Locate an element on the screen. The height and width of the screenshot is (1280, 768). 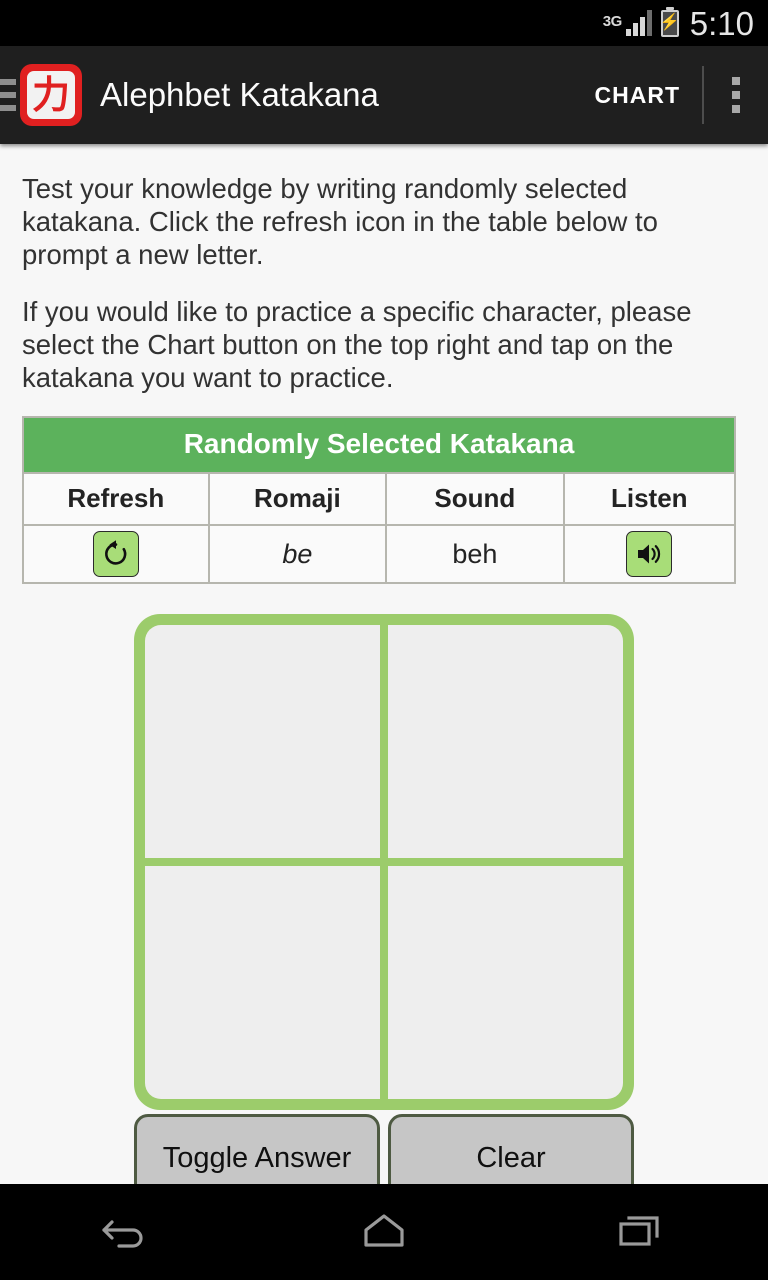
recent-apps-button is located at coordinates (640, 1232).